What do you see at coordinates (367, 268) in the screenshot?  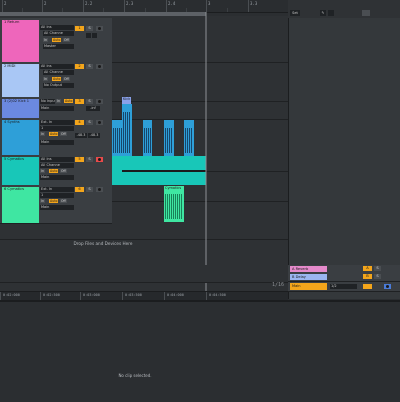 I see `return-activator: A` at bounding box center [367, 268].